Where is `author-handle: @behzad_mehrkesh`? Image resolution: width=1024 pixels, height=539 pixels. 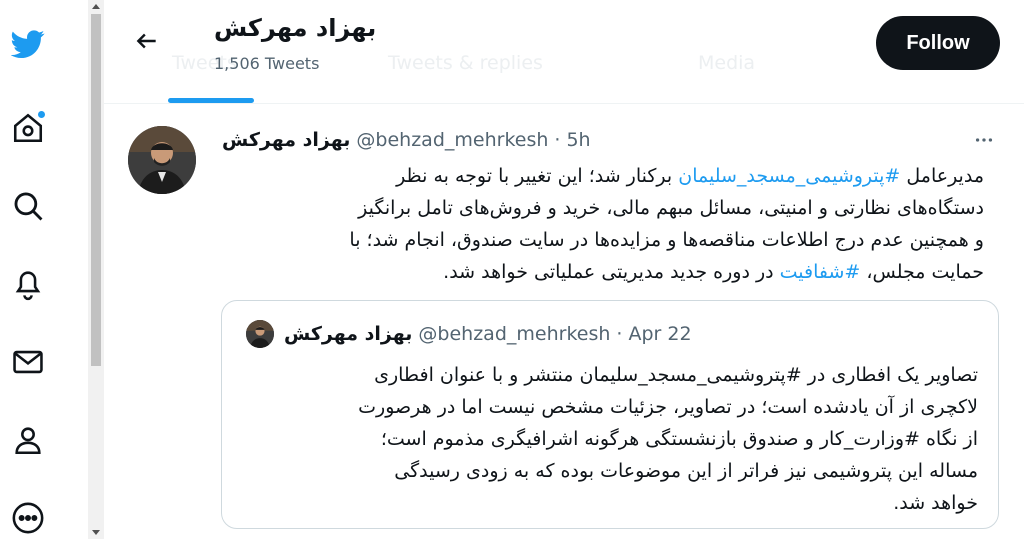 author-handle: @behzad_mehrkesh is located at coordinates (452, 140).